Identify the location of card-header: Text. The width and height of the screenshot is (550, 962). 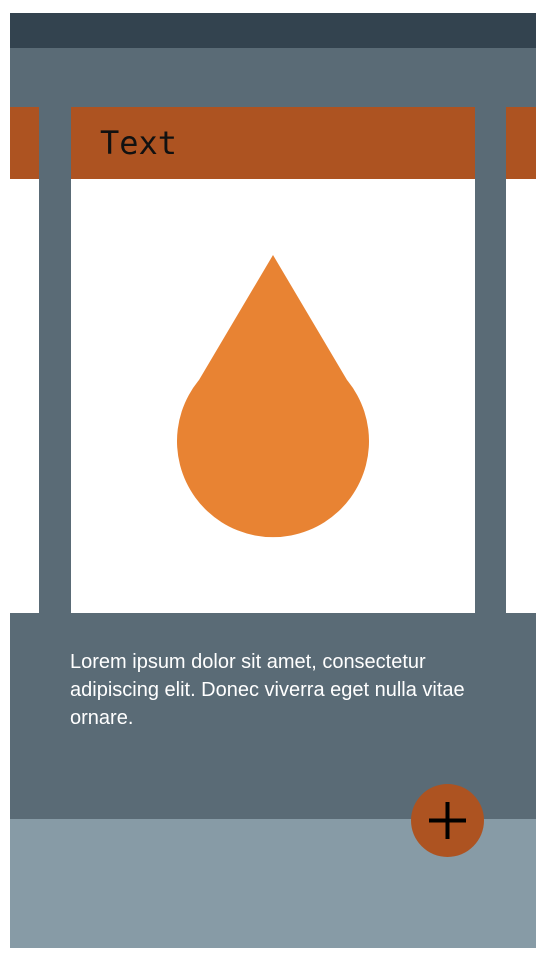
(273, 143).